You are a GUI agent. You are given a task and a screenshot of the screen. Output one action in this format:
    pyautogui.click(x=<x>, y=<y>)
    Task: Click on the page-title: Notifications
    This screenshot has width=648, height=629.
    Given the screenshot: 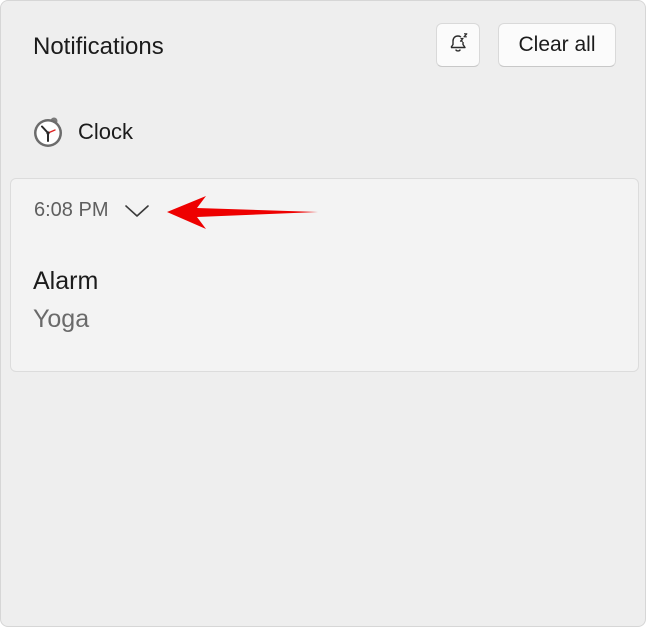 What is the action you would take?
    pyautogui.click(x=98, y=46)
    